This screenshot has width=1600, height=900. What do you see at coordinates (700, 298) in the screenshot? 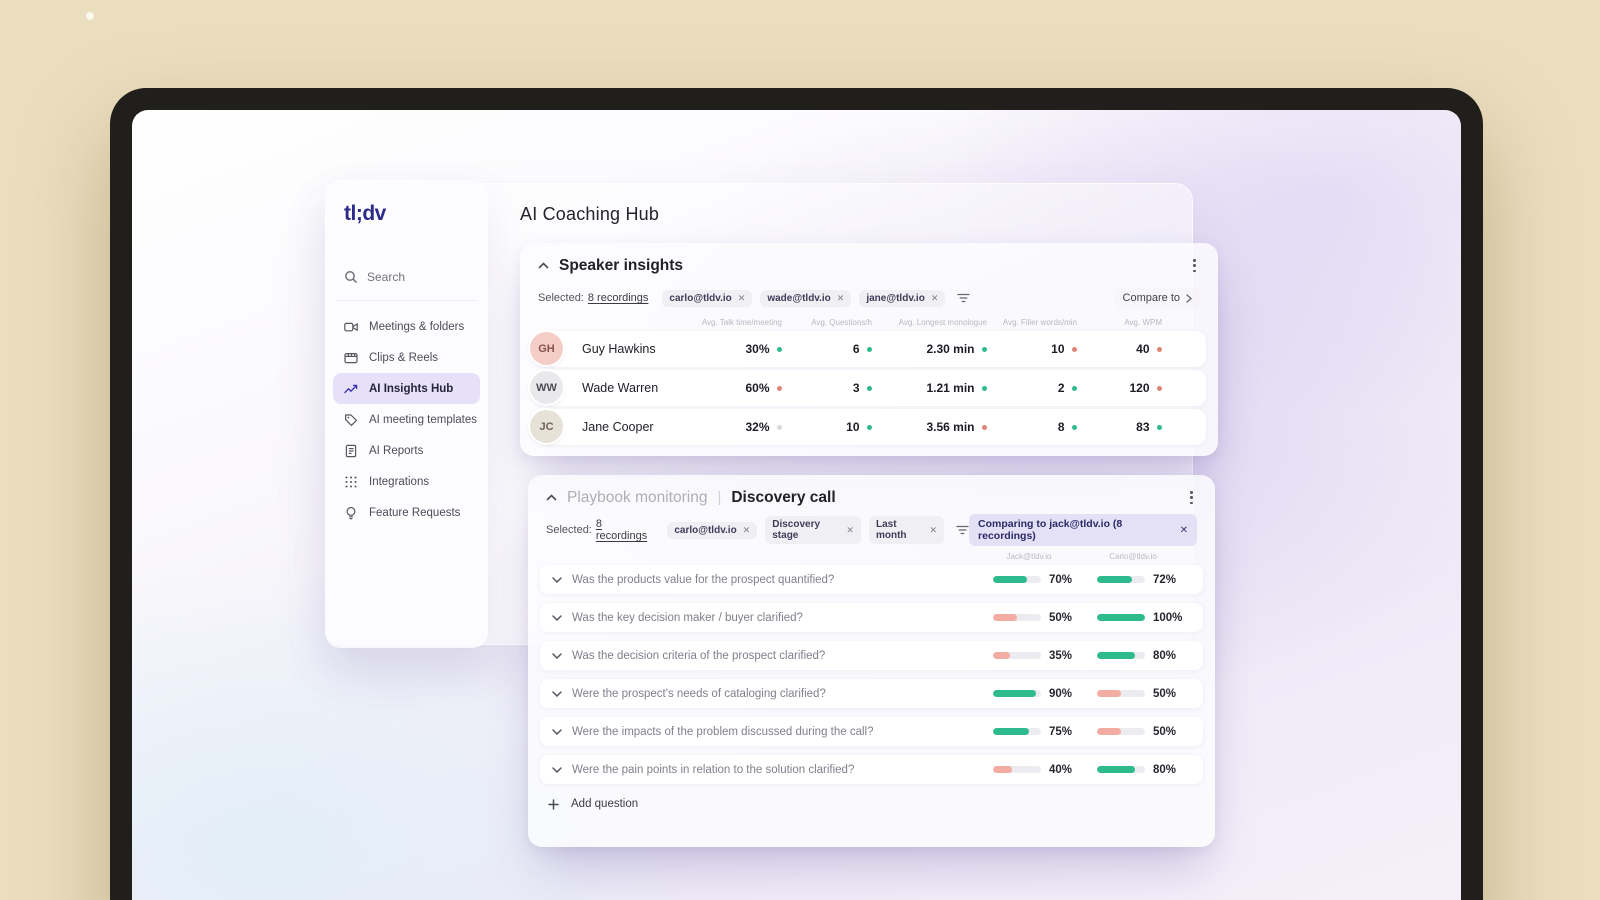
I see `filter-chip-label: carlo@tldv.io` at bounding box center [700, 298].